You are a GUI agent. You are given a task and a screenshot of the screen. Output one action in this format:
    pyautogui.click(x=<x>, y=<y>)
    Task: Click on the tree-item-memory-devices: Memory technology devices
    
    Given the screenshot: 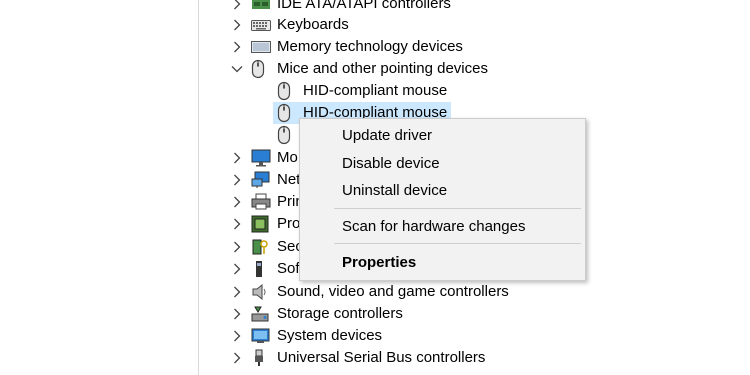 What is the action you would take?
    pyautogui.click(x=346, y=47)
    